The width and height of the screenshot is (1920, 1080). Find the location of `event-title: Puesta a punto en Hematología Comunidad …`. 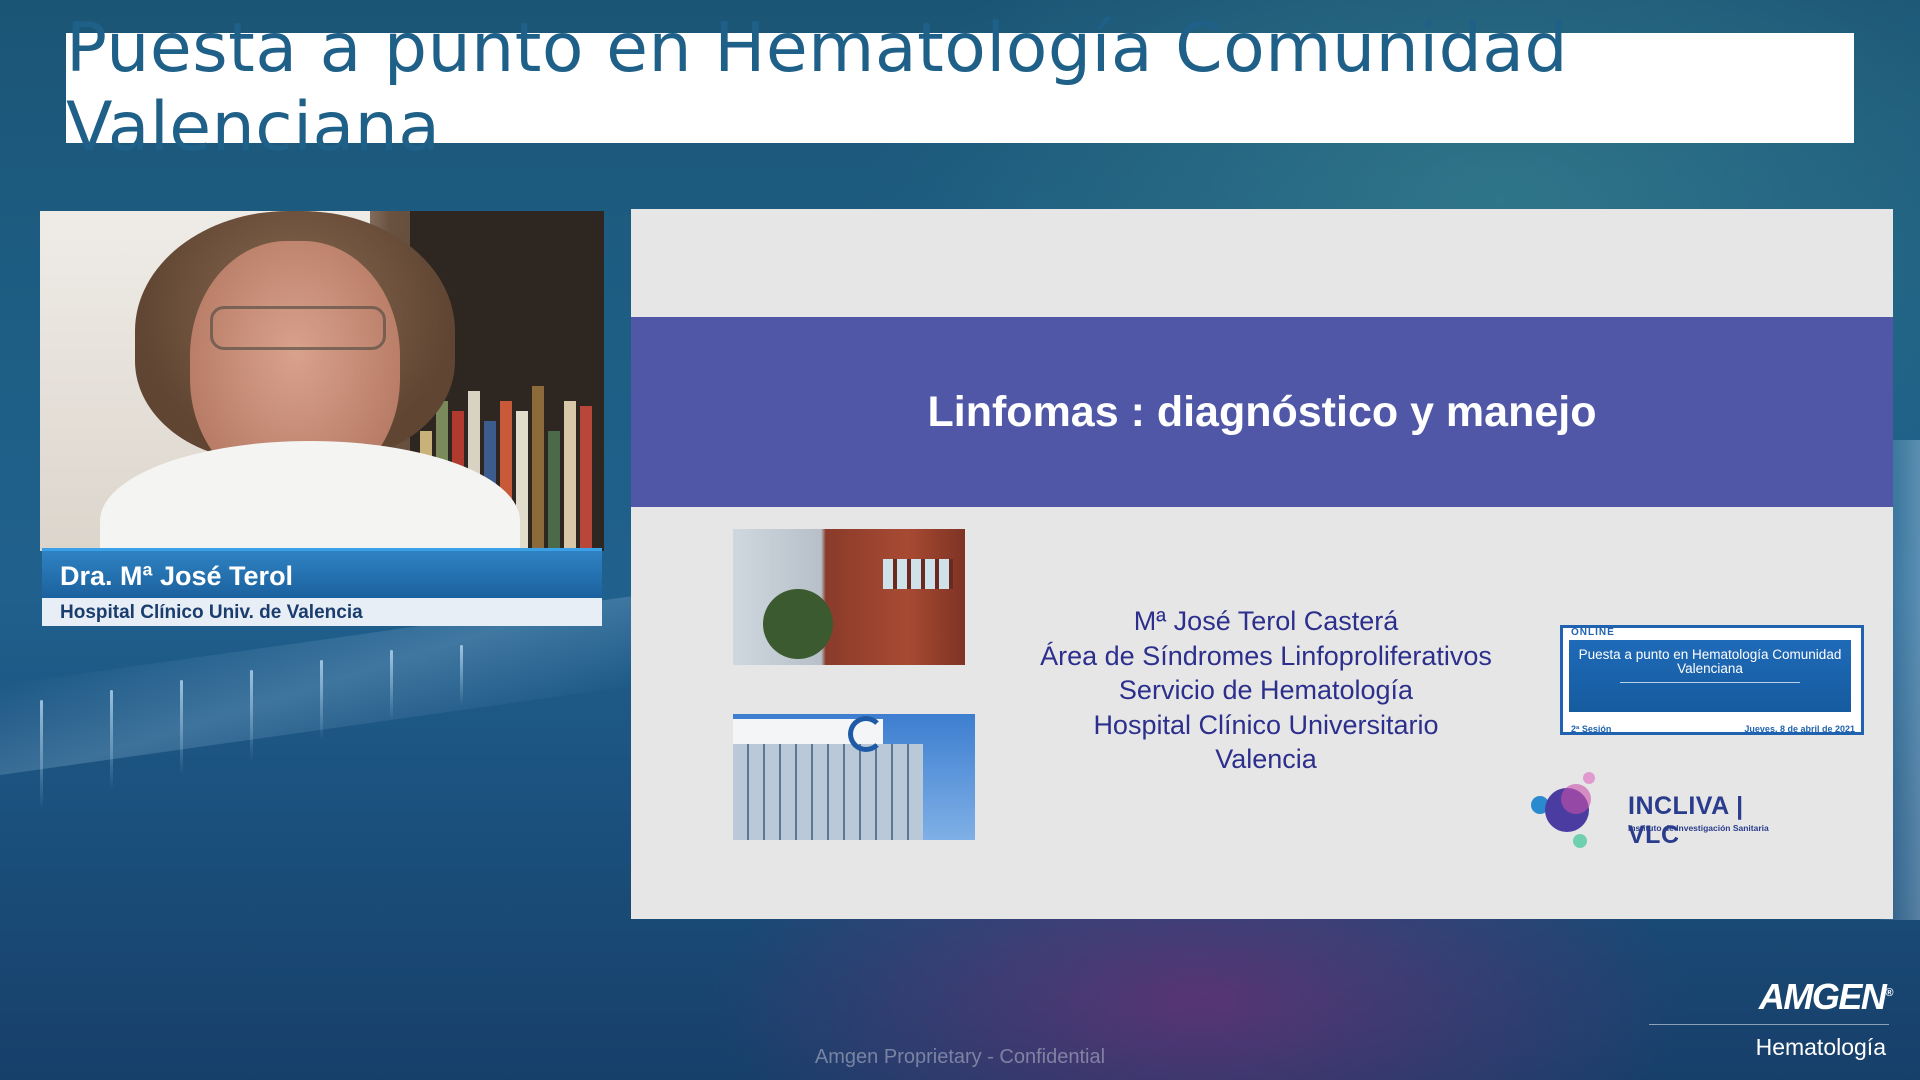

event-title: Puesta a punto en Hematología Comunidad … is located at coordinates (1710, 661).